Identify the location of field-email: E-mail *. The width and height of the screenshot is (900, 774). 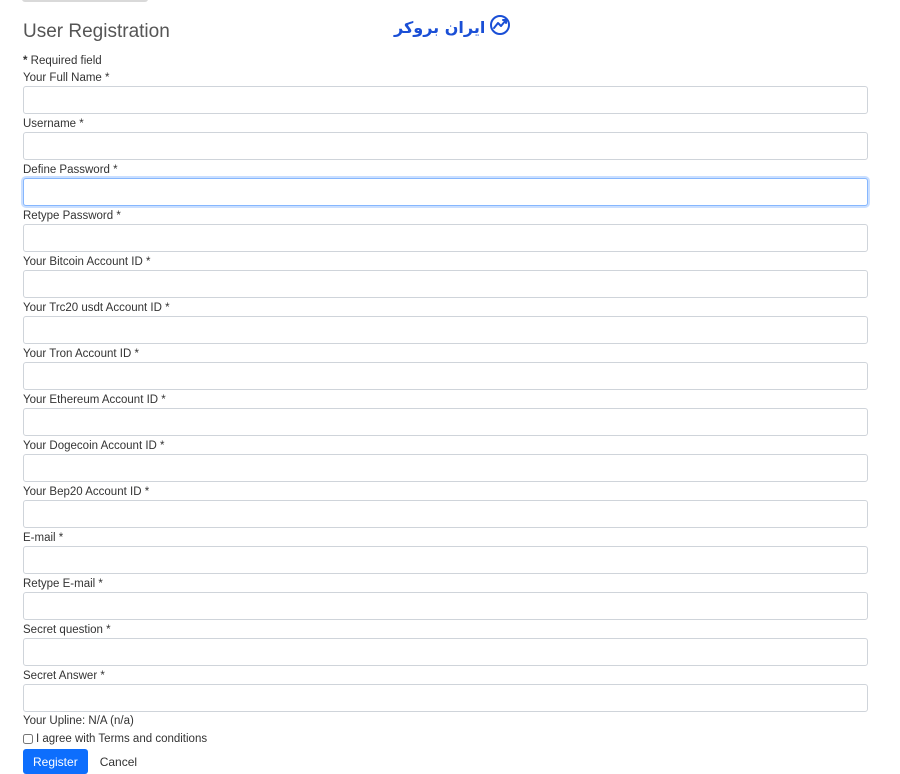
(445, 554).